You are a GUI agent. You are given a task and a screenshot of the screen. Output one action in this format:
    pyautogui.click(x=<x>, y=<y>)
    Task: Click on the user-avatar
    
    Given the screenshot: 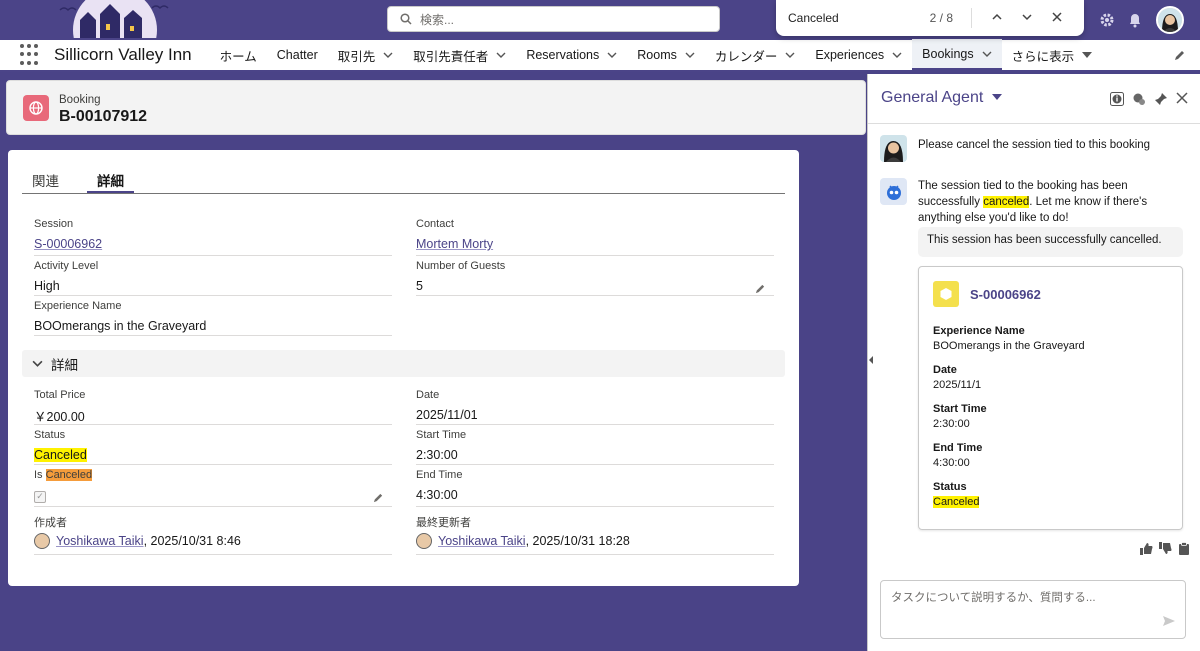 What is the action you would take?
    pyautogui.click(x=1170, y=20)
    